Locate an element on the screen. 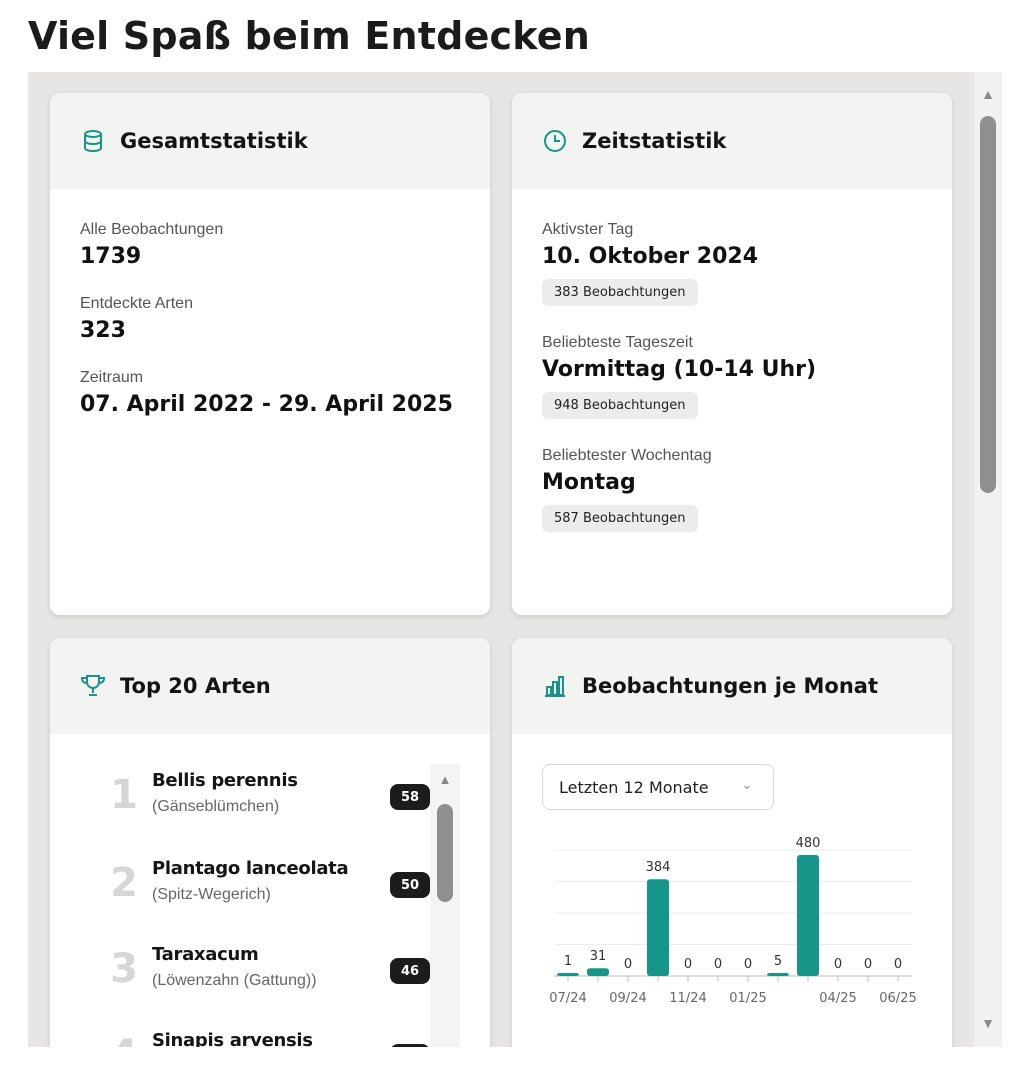 Image resolution: width=1030 pixels, height=1069 pixels. monthly-observations-header: Beobachtungen je Monat is located at coordinates (732, 686).